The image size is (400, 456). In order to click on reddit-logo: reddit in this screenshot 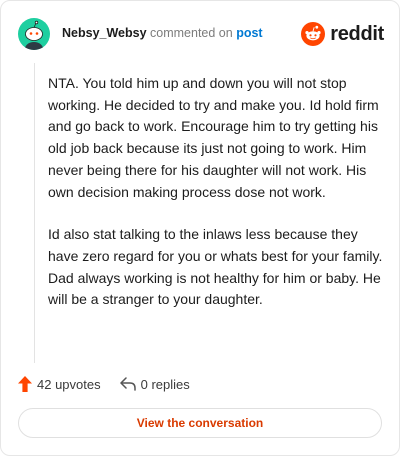, I will do `click(342, 34)`.